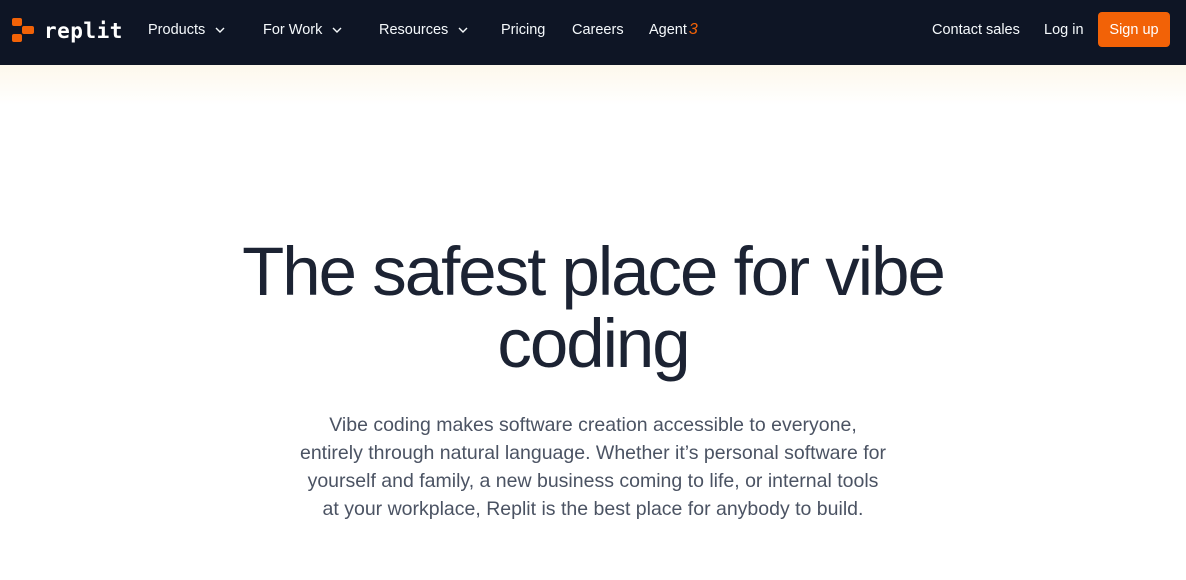 The image size is (1186, 580). Describe the element at coordinates (598, 30) in the screenshot. I see `nav-careers: Careers` at that location.